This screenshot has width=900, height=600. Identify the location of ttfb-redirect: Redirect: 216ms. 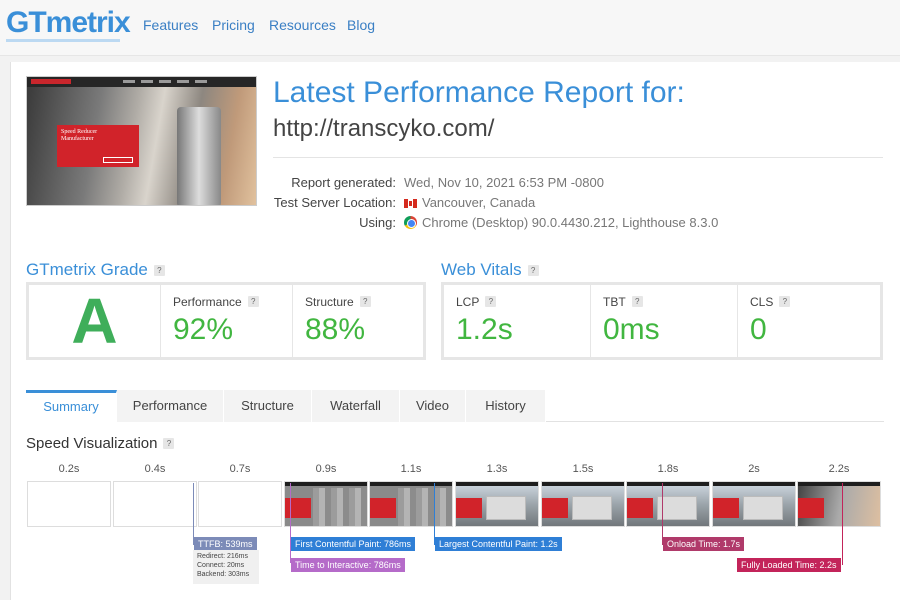
(222, 556).